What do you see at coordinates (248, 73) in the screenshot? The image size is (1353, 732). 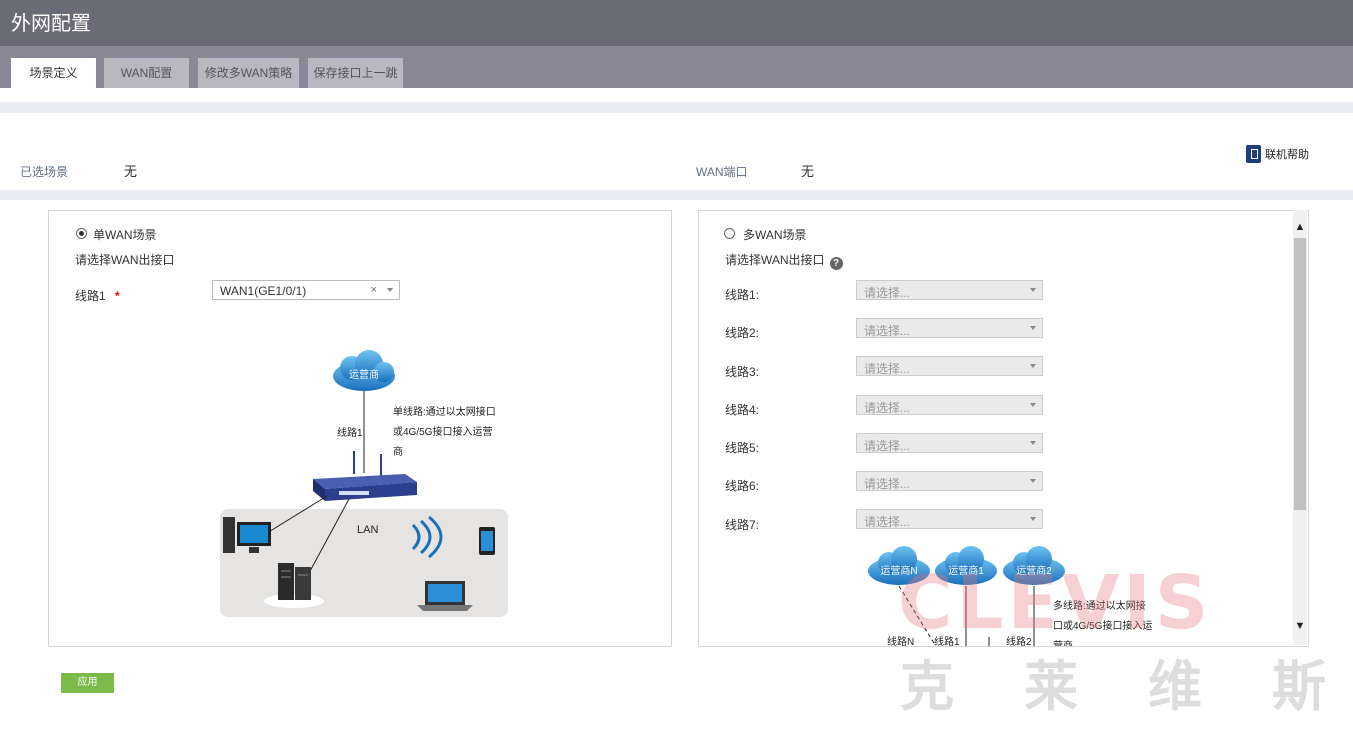 I see `tab-multi-wan-policy: 修改多WAN策略` at bounding box center [248, 73].